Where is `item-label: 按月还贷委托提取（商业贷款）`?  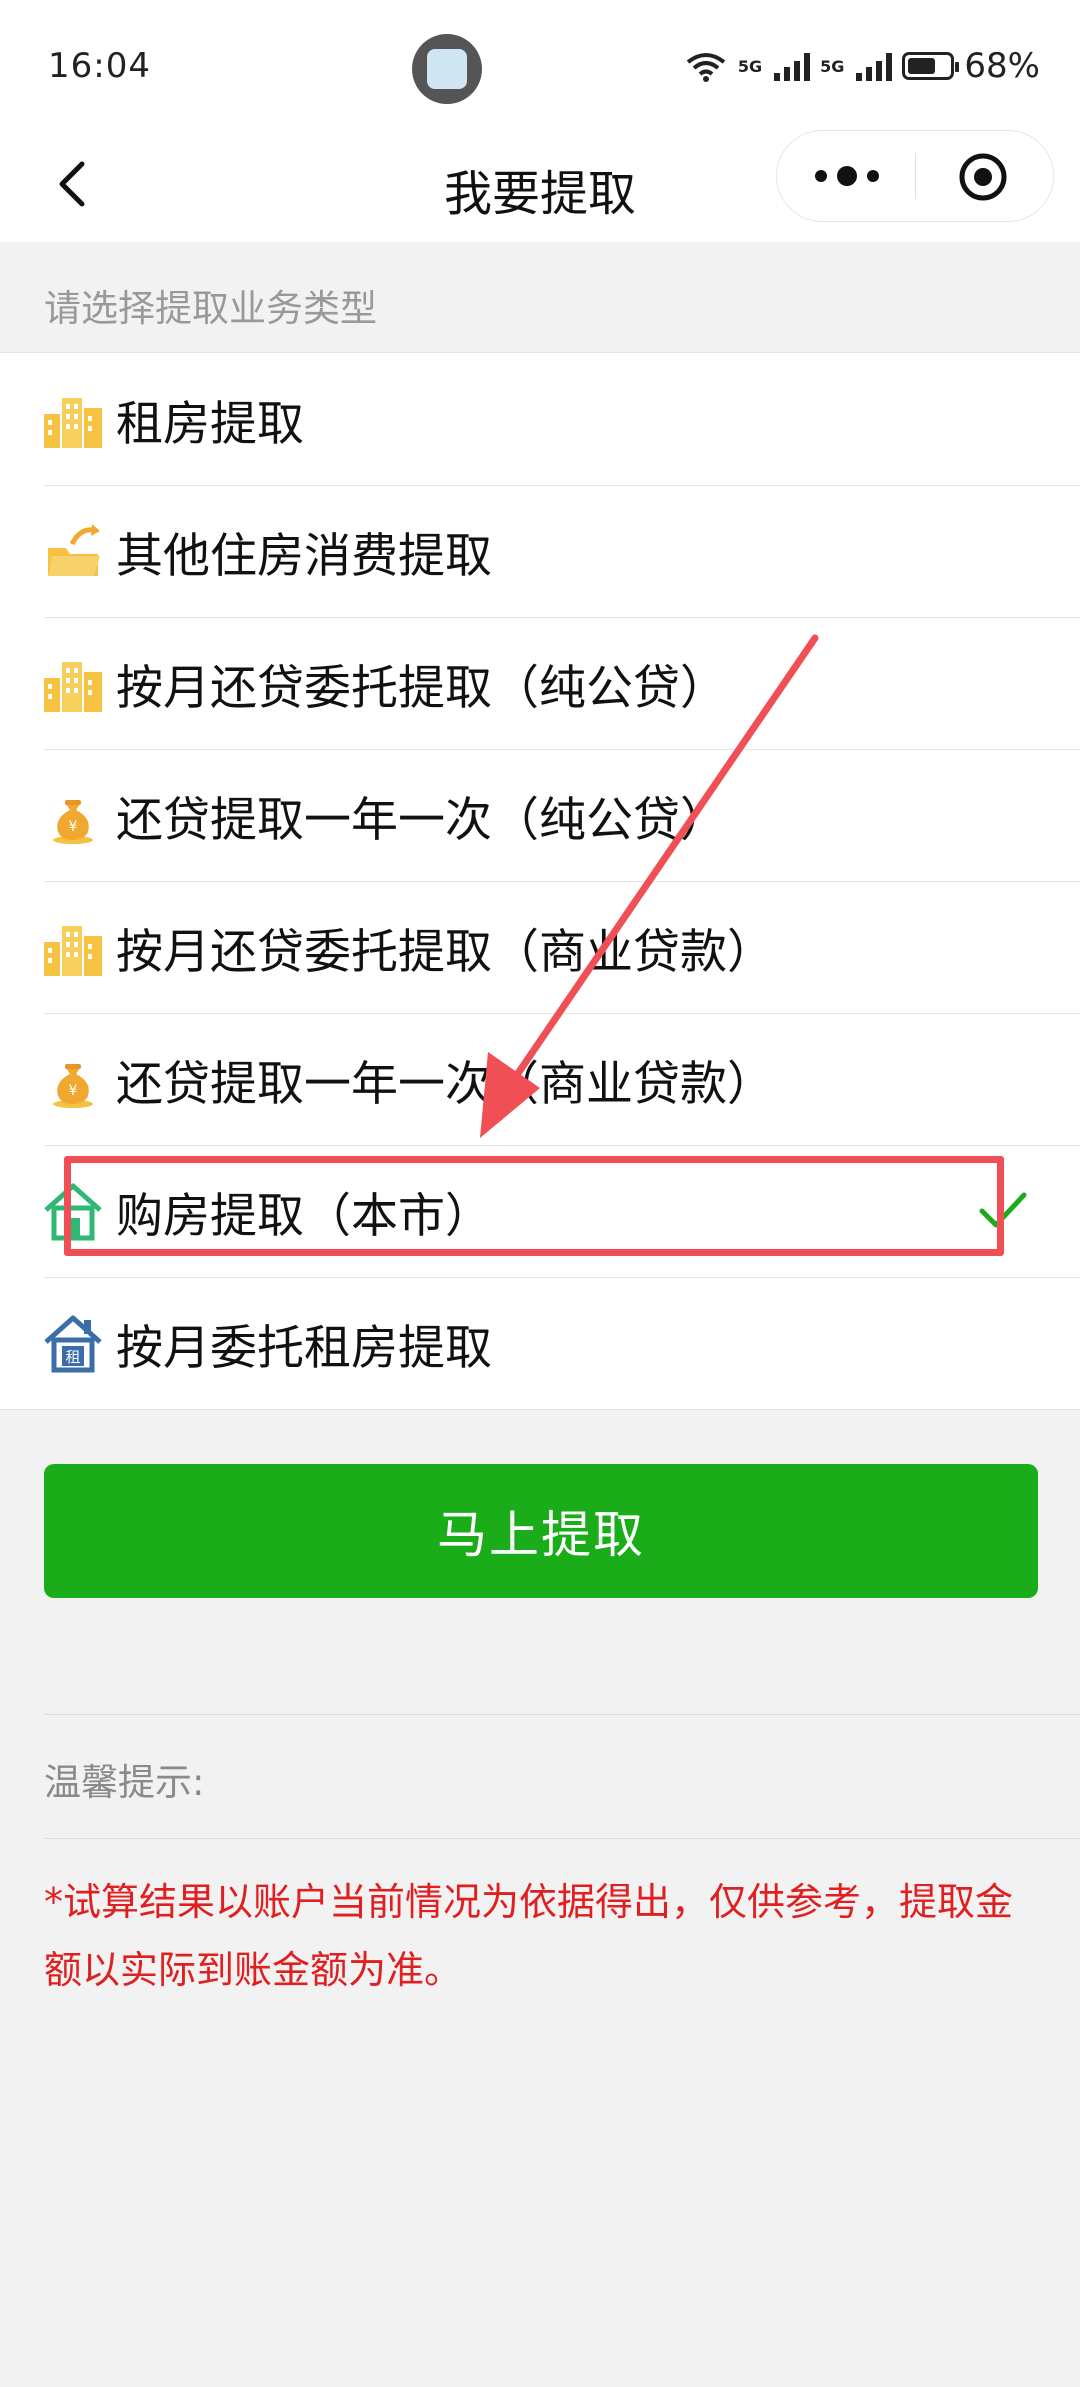
item-label: 按月还贷委托提取（商业贷款） is located at coordinates (445, 952).